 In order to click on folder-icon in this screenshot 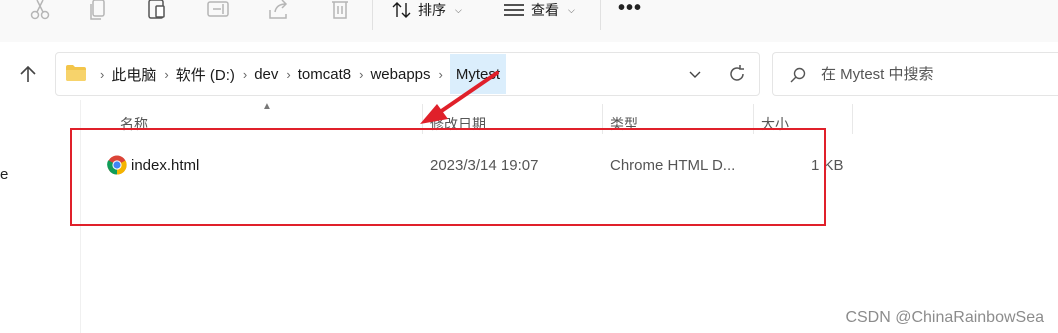, I will do `click(76, 73)`.